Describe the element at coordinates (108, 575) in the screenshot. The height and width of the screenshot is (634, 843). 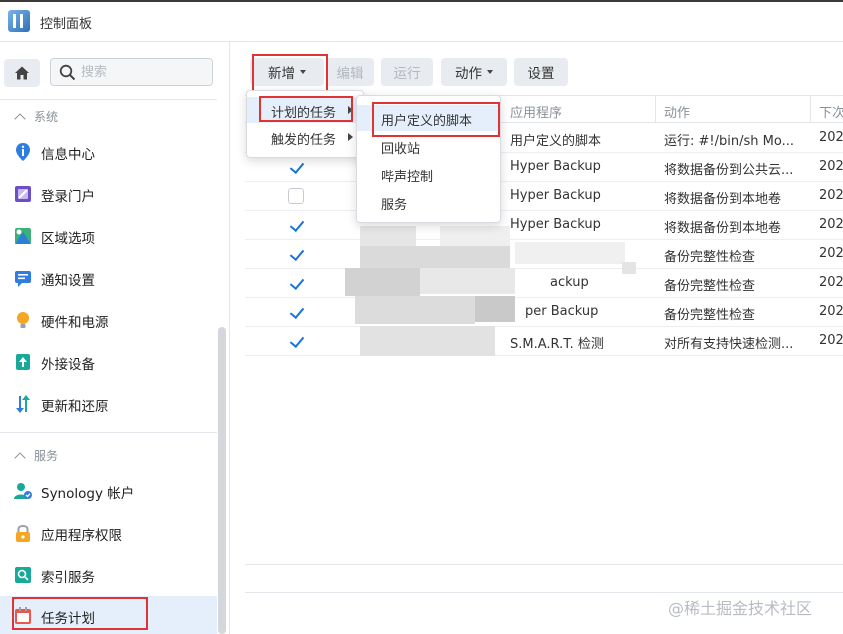
I see `sidebar-item-indexing-service: 索引服务` at that location.